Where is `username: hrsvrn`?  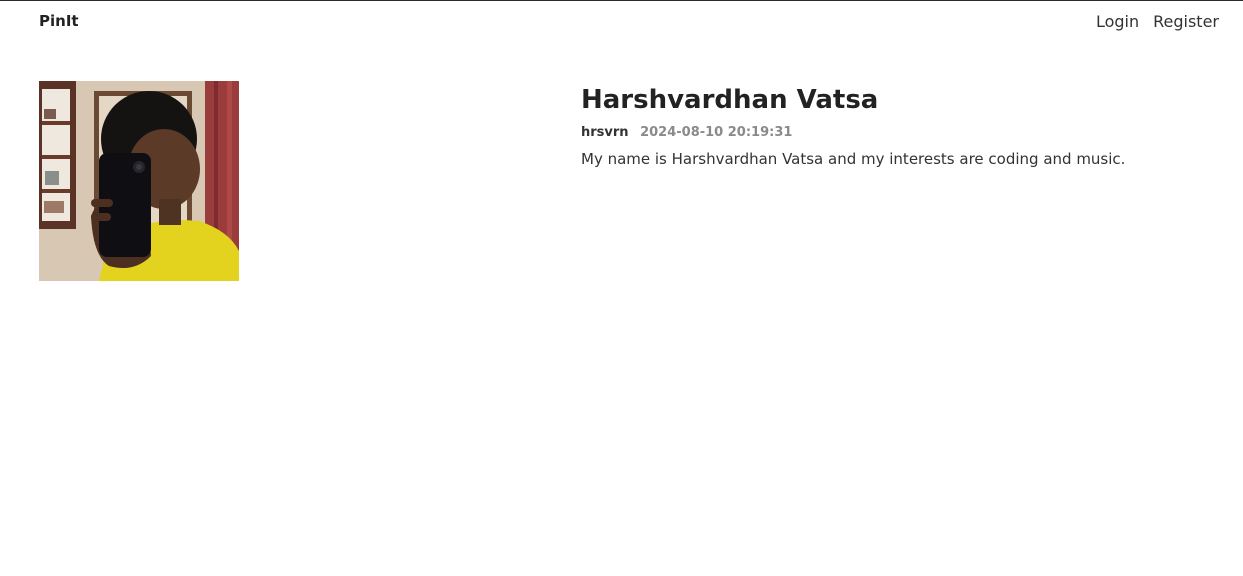 username: hrsvrn is located at coordinates (605, 132).